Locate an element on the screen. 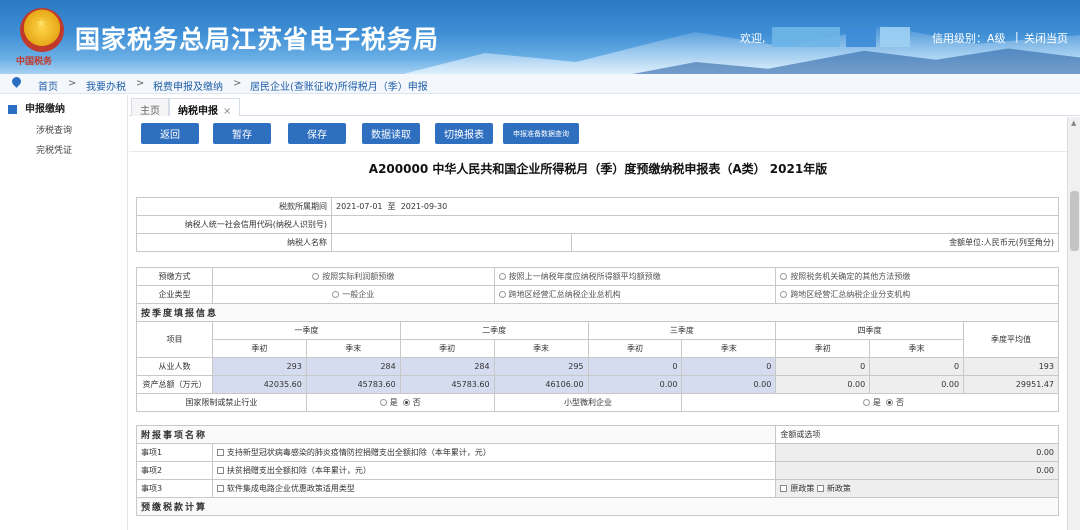 Image resolution: width=1080 pixels, height=530 pixels. q2-end-header: 季末 is located at coordinates (541, 348).